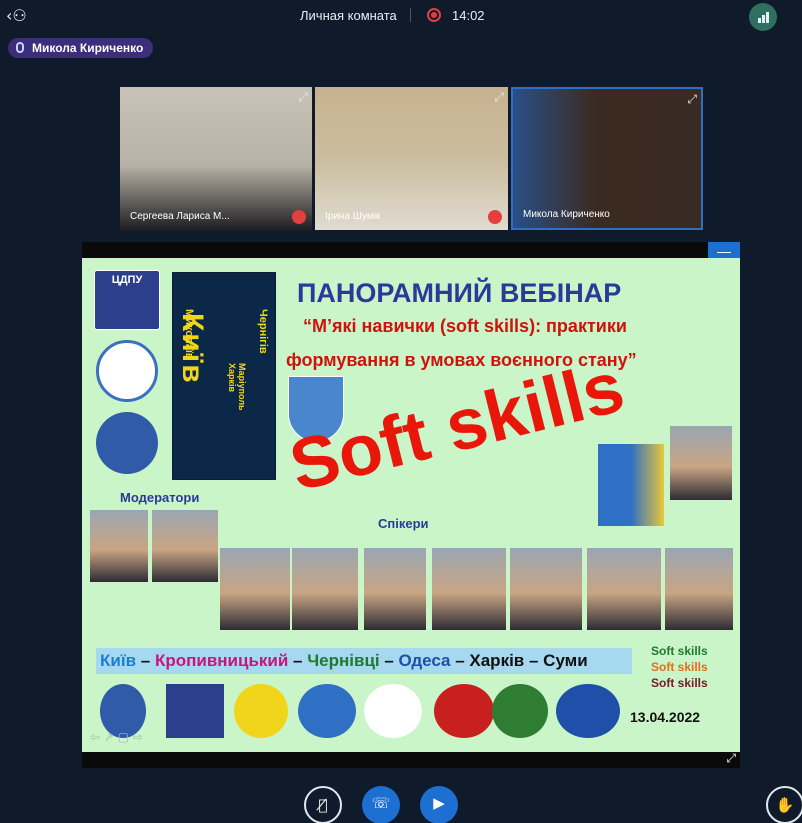  Describe the element at coordinates (20, 47) in the screenshot. I see `microphone-icon` at that location.